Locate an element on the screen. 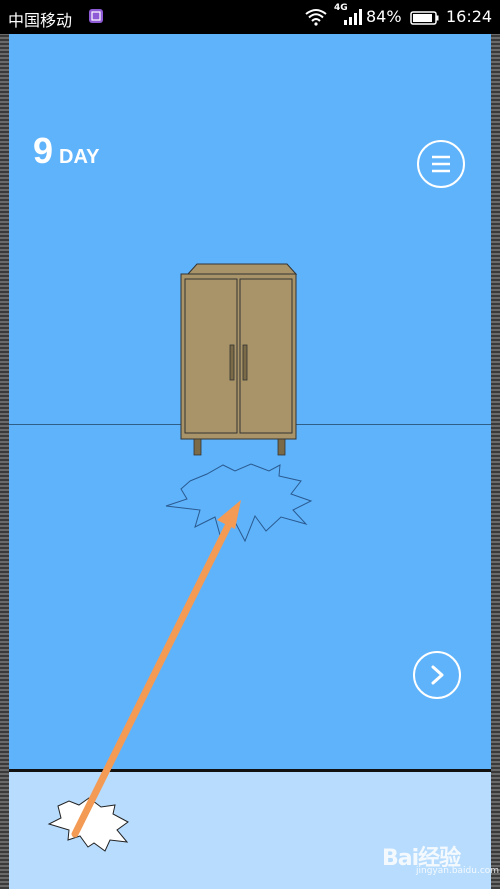  signal-icon is located at coordinates (352, 19).